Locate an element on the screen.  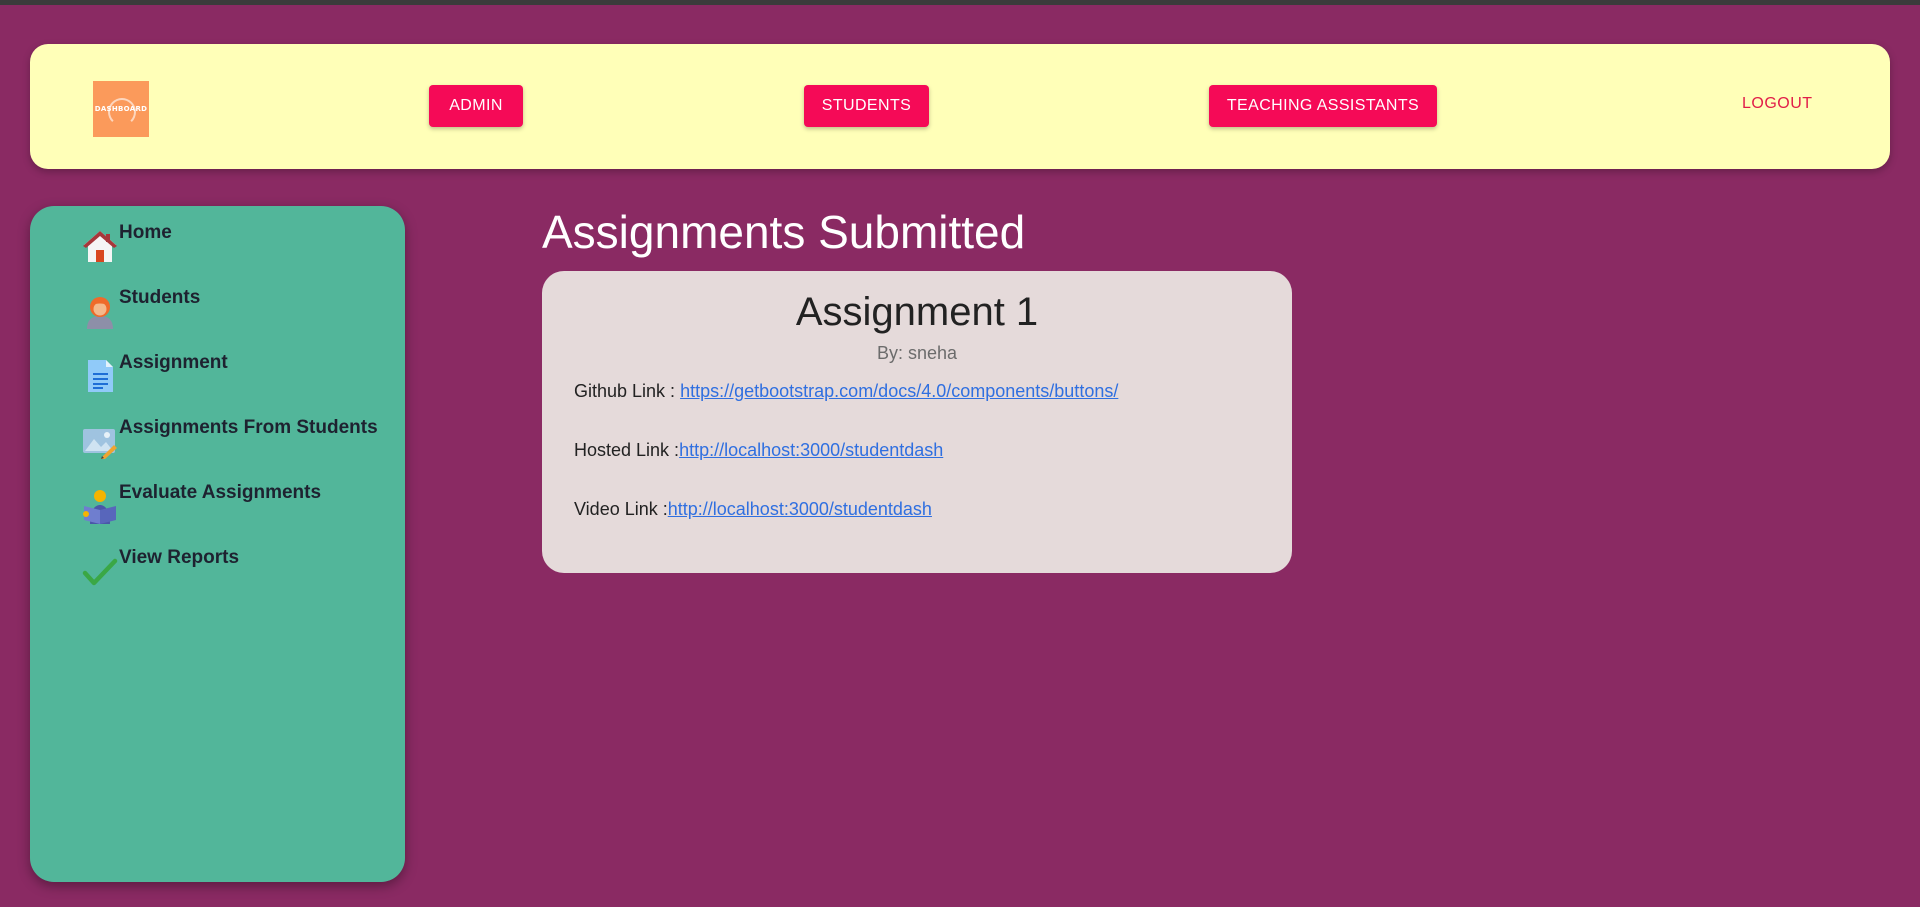
sidebar-item-students: Students is located at coordinates (141, 308).